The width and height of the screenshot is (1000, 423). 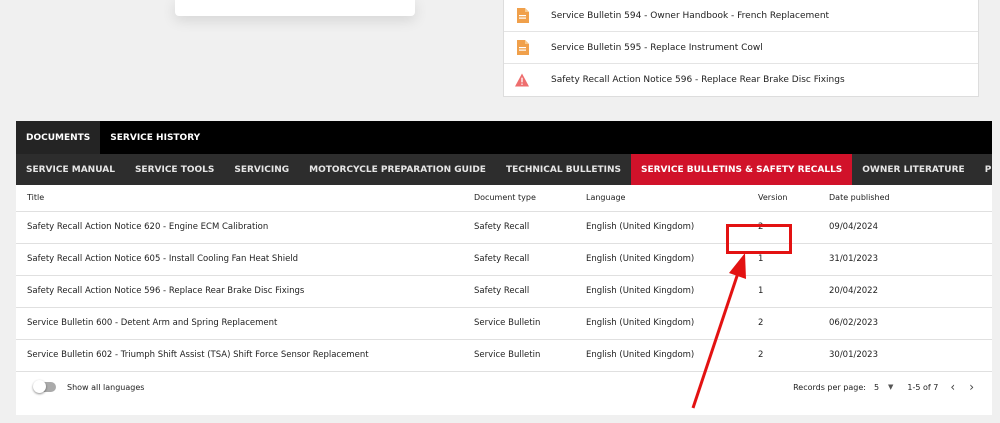 I want to click on toggle-knob, so click(x=39, y=386).